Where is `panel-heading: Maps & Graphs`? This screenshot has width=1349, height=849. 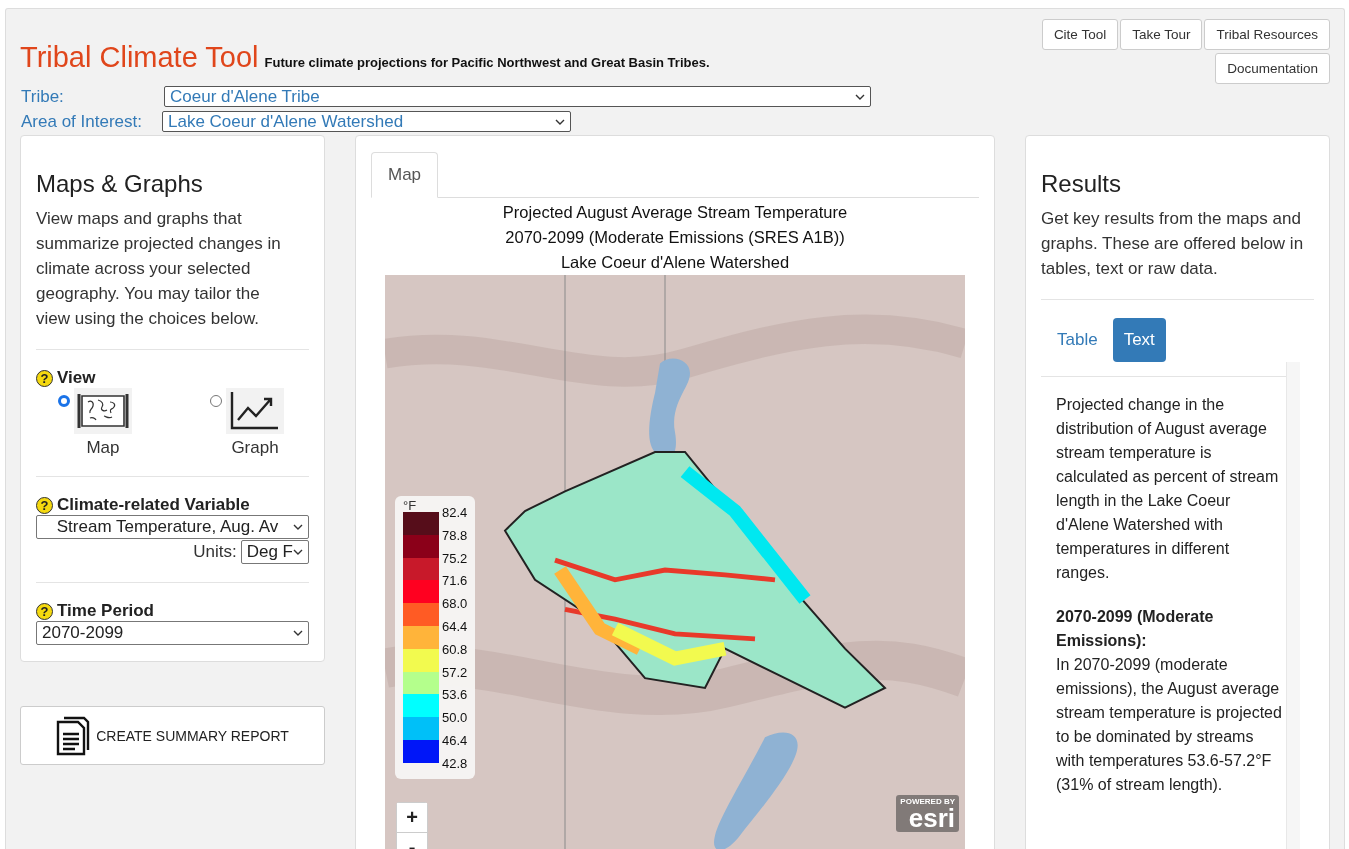 panel-heading: Maps & Graphs is located at coordinates (120, 184).